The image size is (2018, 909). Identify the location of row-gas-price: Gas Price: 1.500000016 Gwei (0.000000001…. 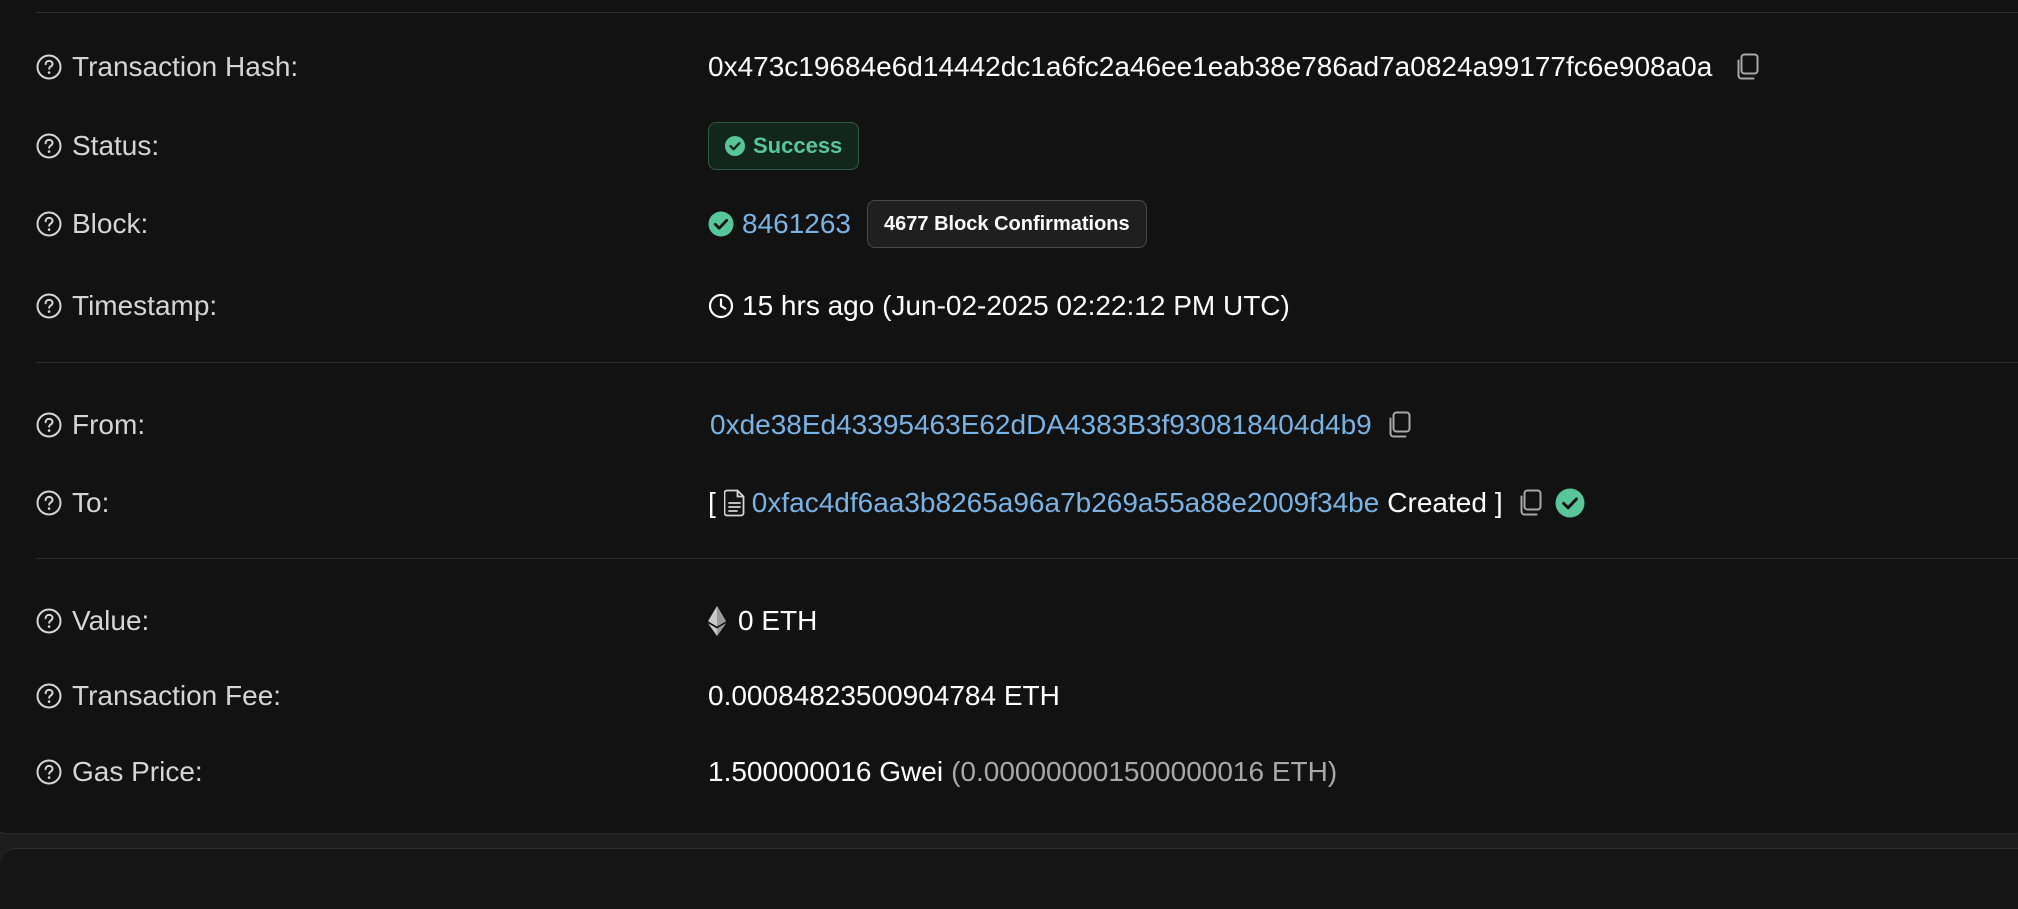
(1009, 772).